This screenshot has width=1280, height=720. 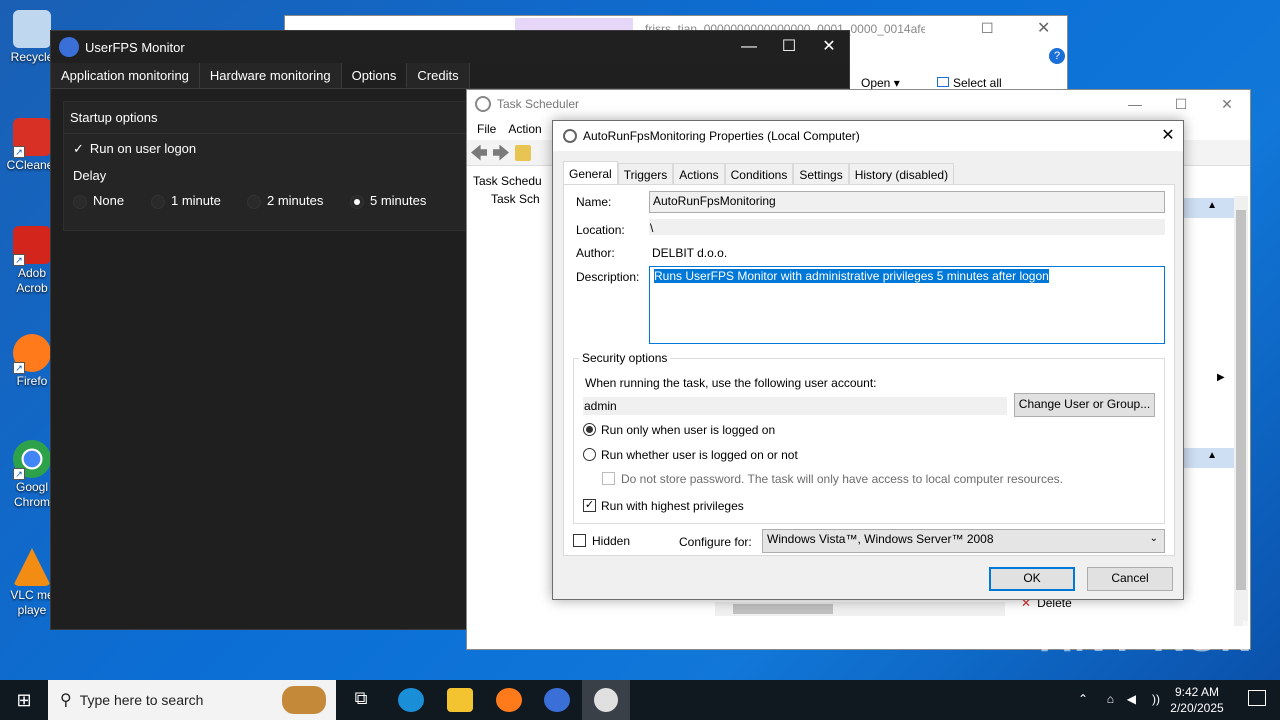 I want to click on speaker-icon: ◀, so click(x=1131, y=699).